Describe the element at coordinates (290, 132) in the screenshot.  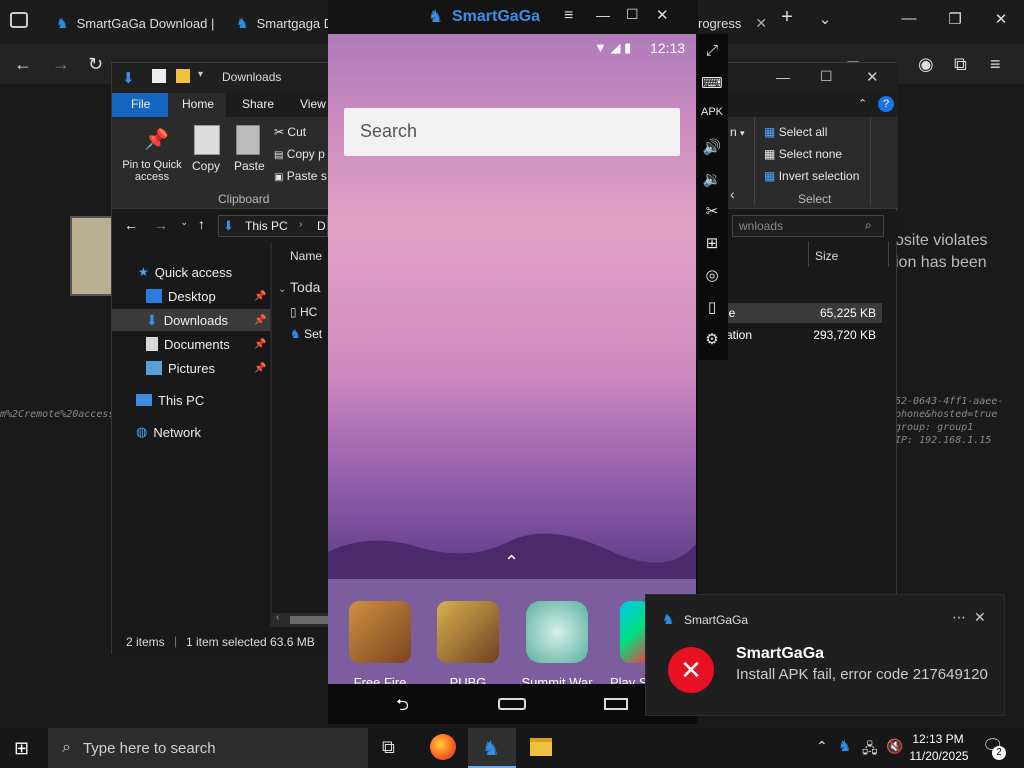
I see `cut-button: ✂ Cut` at that location.